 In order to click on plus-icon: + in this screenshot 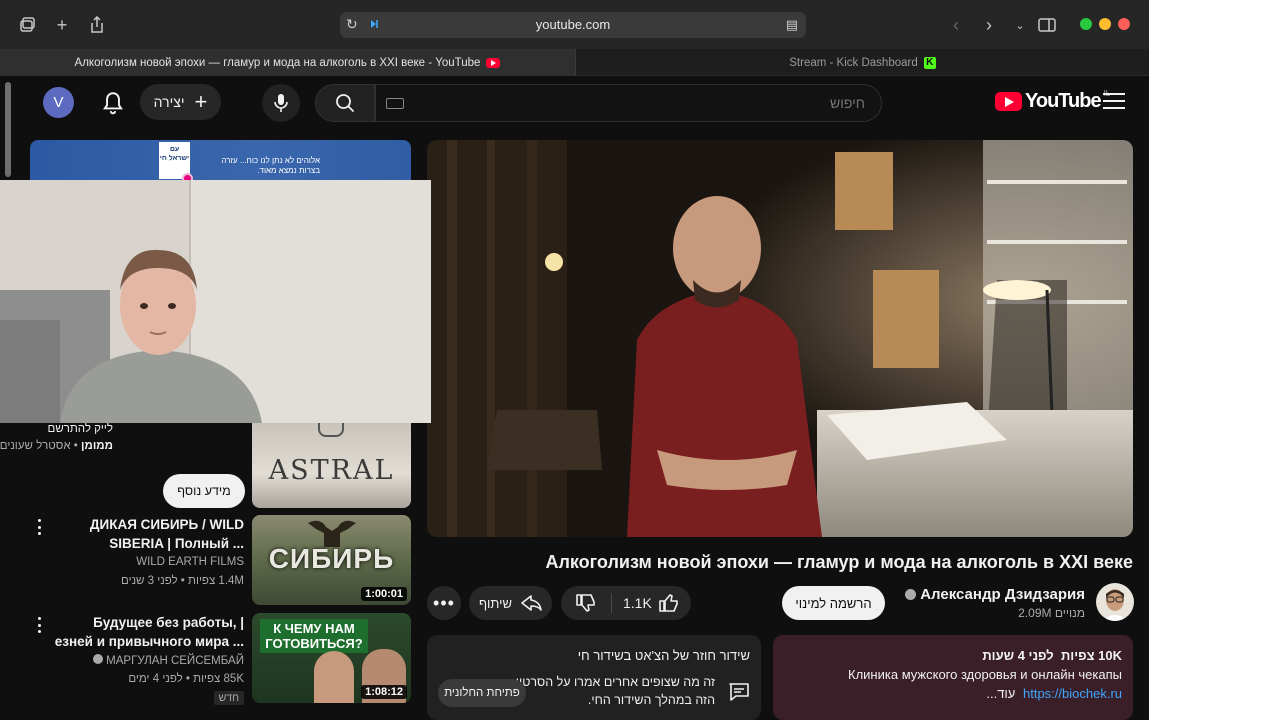, I will do `click(201, 101)`.